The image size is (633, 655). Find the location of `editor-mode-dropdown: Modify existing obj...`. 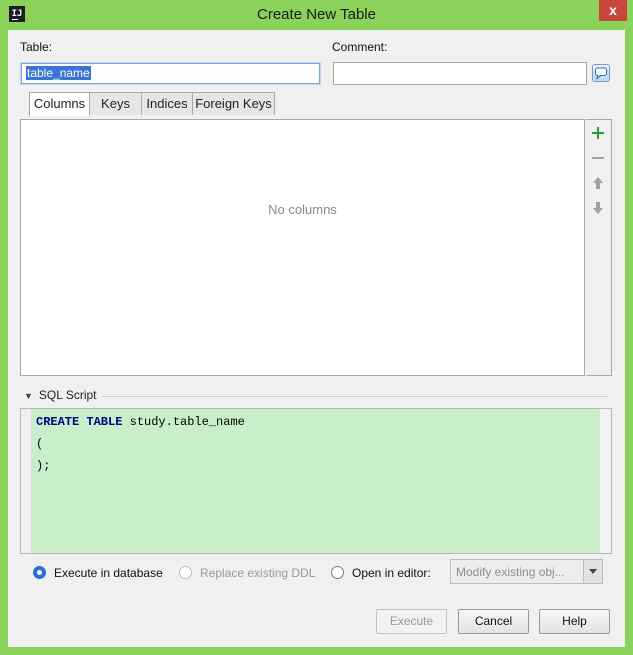

editor-mode-dropdown: Modify existing obj... is located at coordinates (526, 571).